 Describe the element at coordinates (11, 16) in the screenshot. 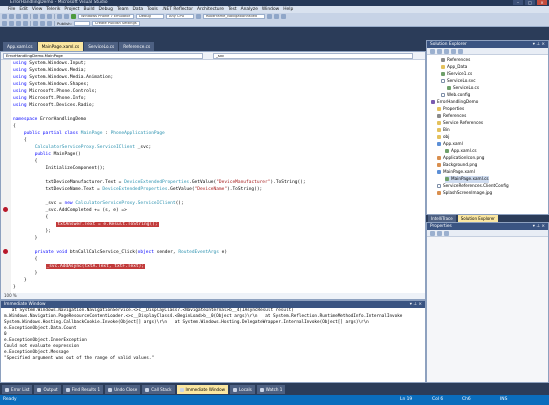

I see `open-icon` at that location.